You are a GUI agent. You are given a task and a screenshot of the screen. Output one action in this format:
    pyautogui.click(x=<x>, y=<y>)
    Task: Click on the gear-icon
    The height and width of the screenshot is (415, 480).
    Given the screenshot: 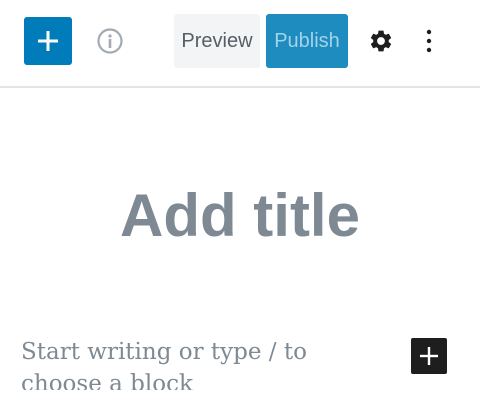 What is the action you would take?
    pyautogui.click(x=381, y=41)
    